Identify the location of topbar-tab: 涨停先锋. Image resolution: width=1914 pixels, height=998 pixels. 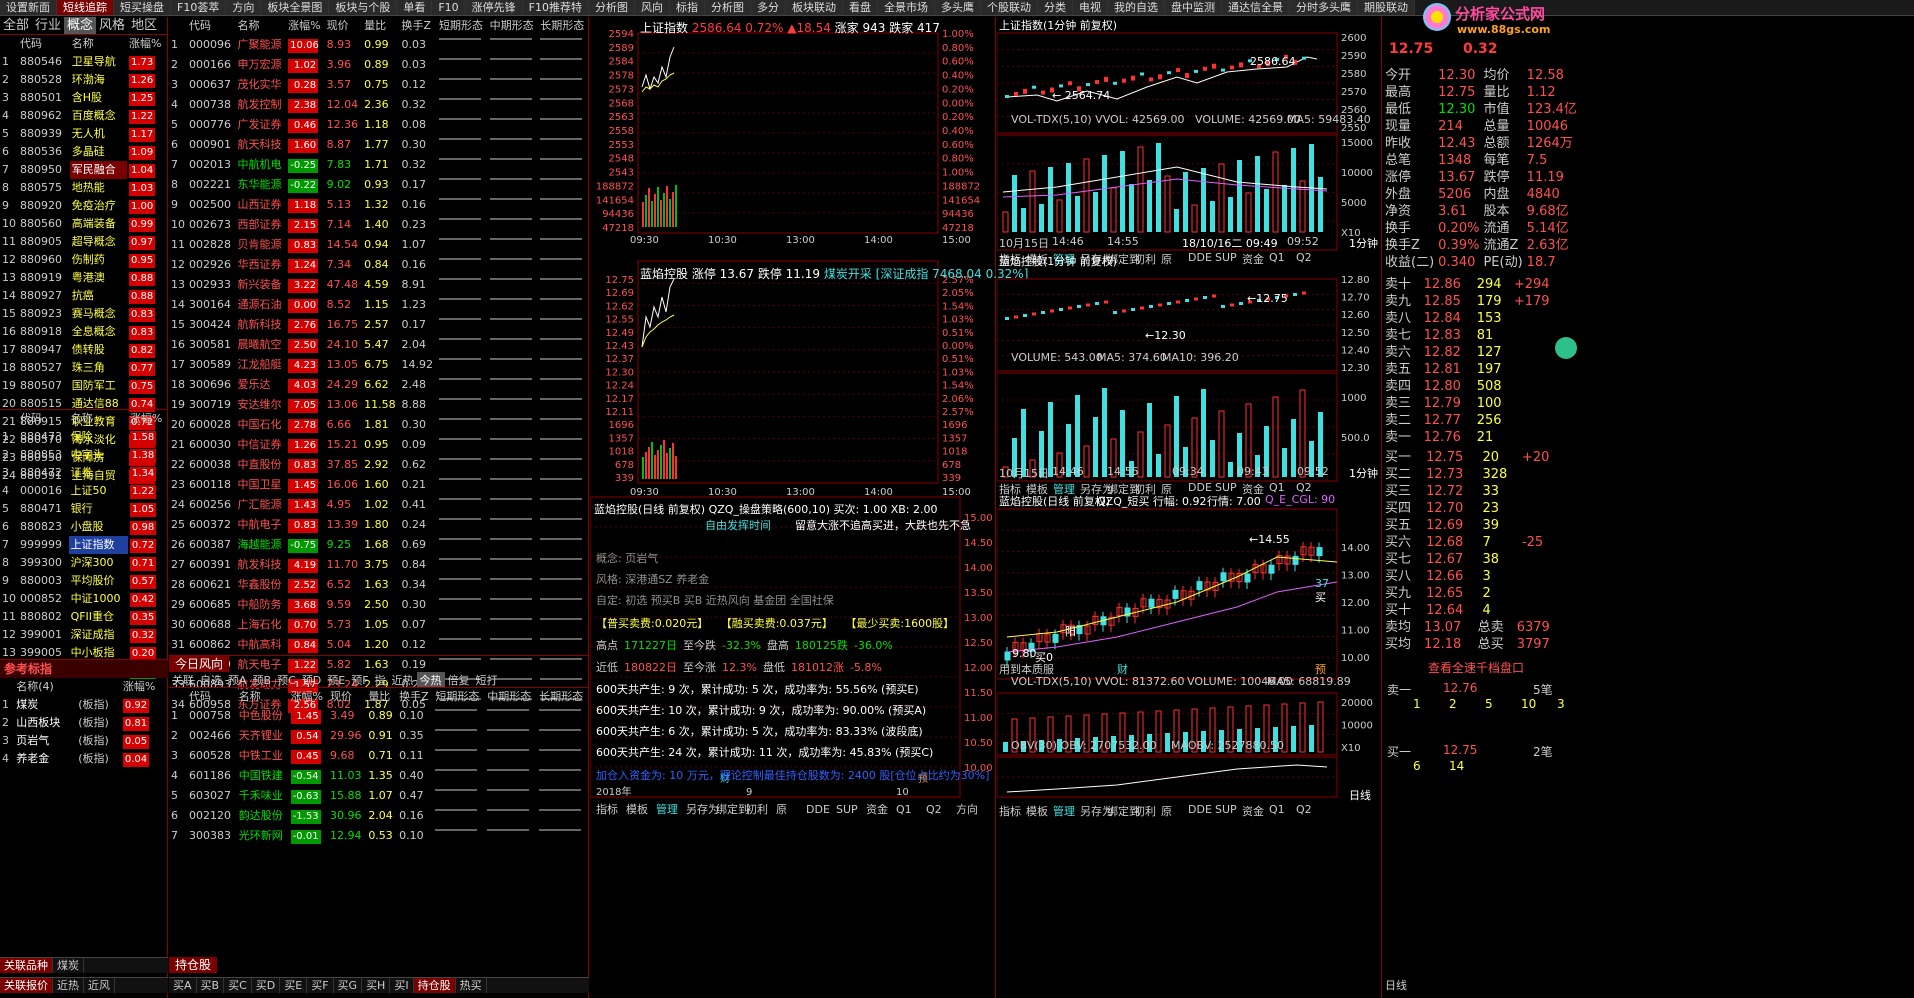
(494, 7).